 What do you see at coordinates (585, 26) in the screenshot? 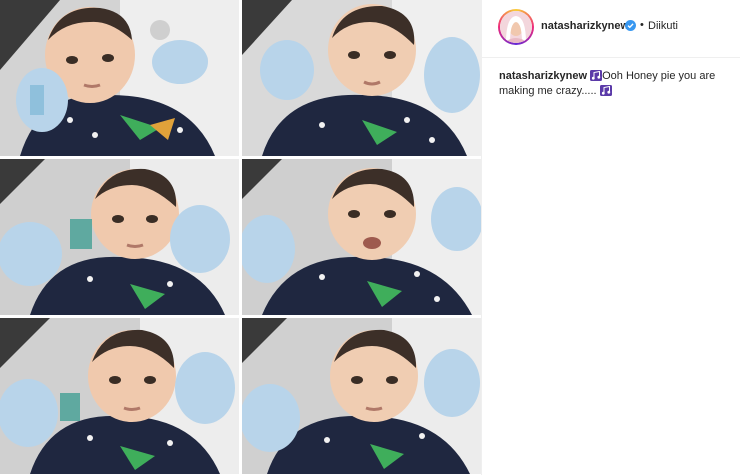
I see `post-username: natasharizkynew` at bounding box center [585, 26].